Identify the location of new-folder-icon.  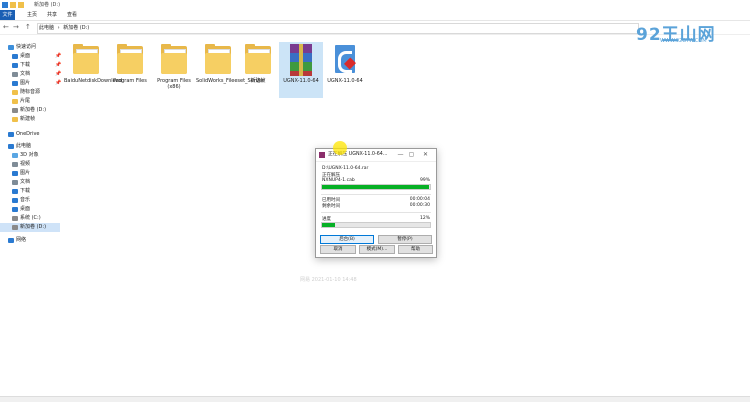
(21, 5).